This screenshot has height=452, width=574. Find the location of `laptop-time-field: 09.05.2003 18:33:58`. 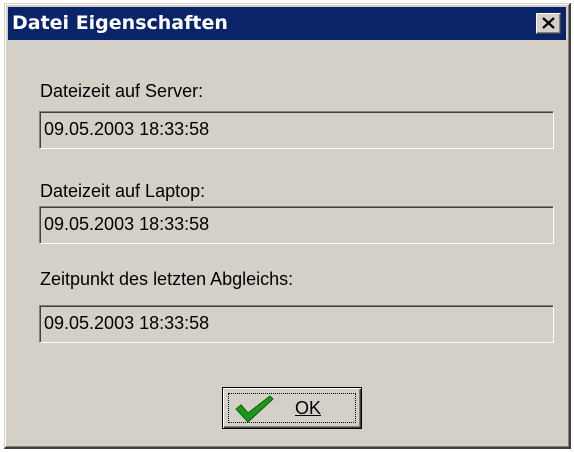

laptop-time-field: 09.05.2003 18:33:58 is located at coordinates (296, 225).